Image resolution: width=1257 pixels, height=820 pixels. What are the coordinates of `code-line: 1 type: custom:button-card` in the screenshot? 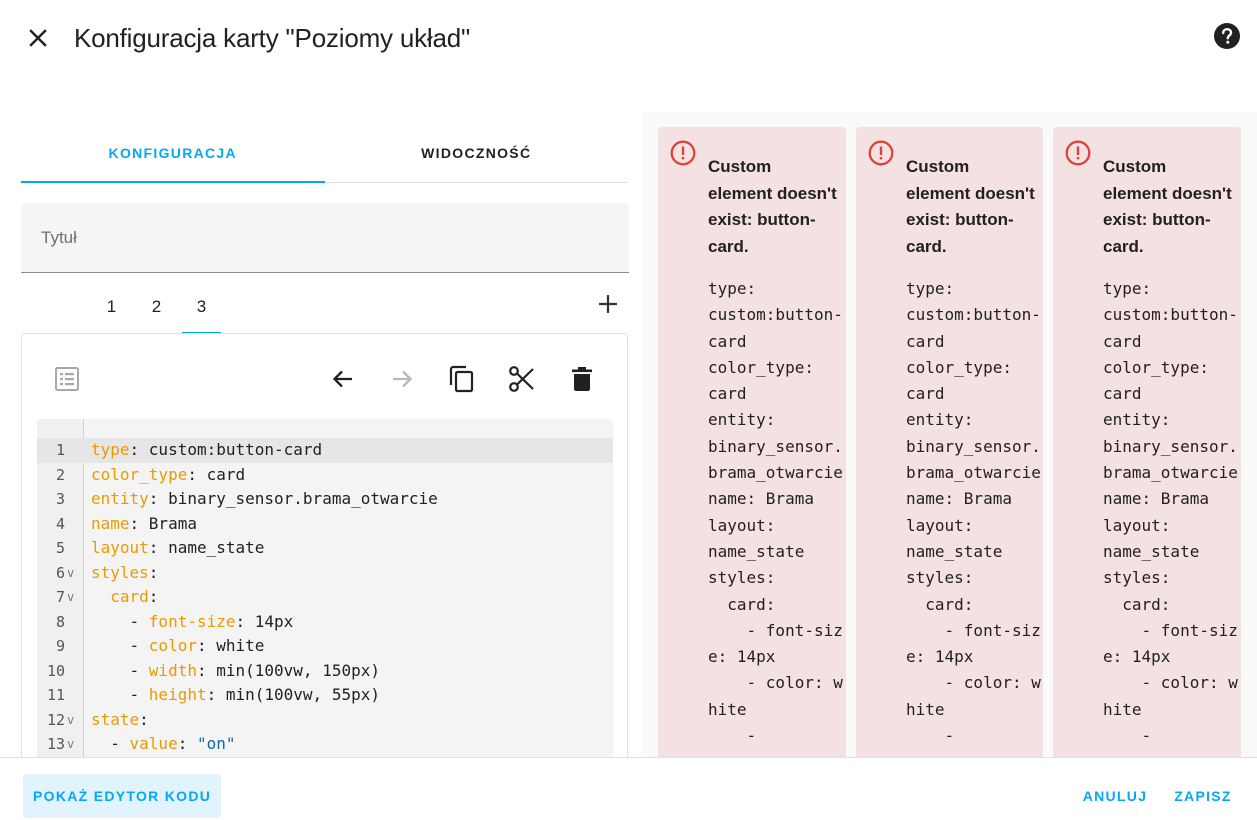 It's located at (325, 450).